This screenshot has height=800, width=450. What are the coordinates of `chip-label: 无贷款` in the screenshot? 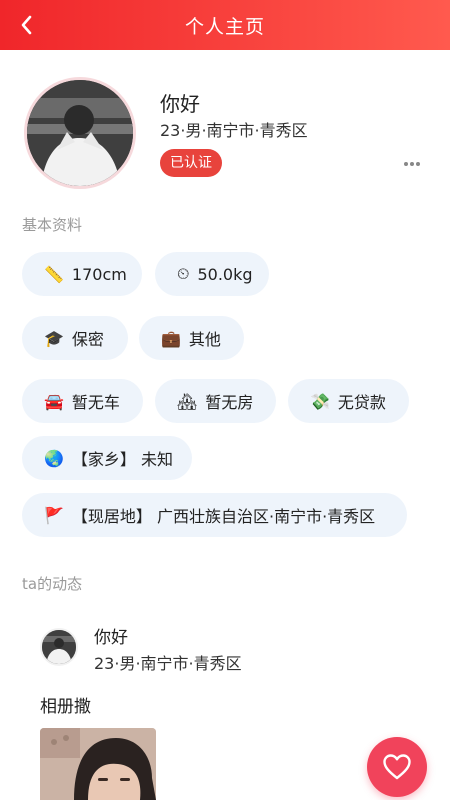 It's located at (361, 402).